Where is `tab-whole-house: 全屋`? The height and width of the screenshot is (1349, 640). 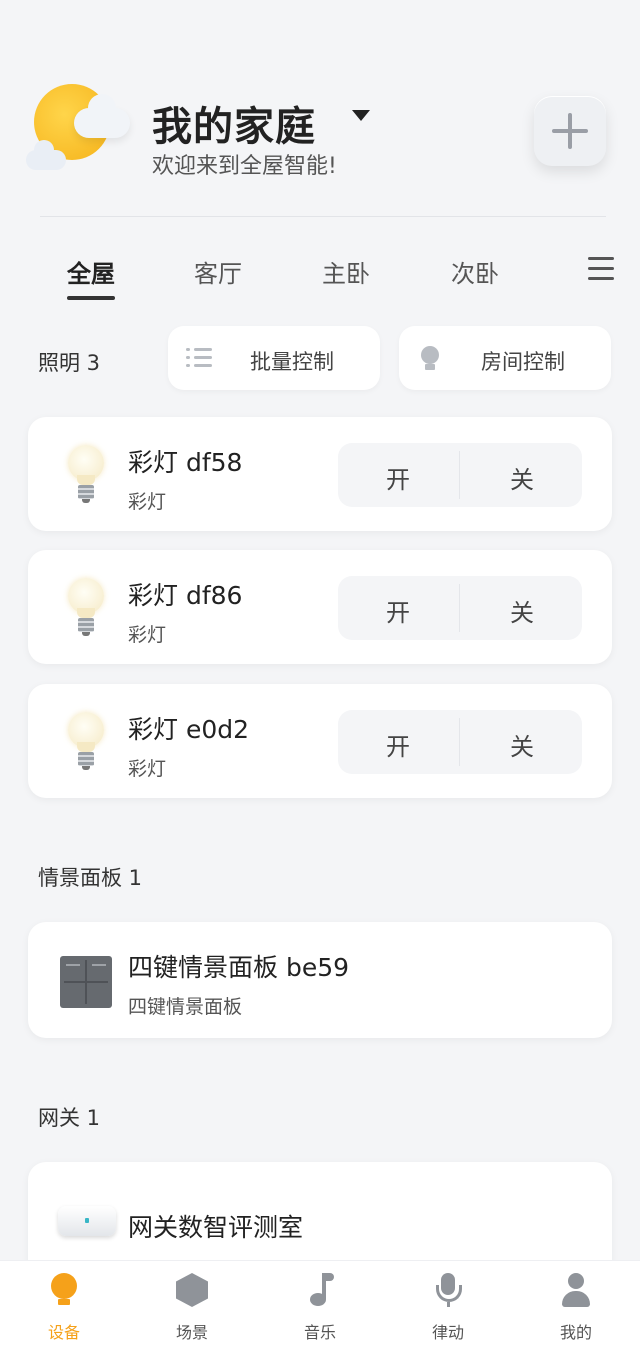 tab-whole-house: 全屋 is located at coordinates (91, 271).